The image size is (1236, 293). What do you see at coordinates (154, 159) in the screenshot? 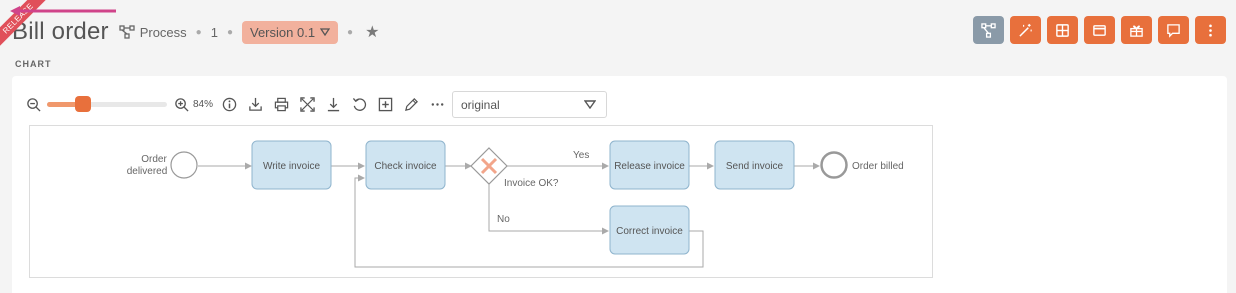
I see `start-event-label-line1: Order` at bounding box center [154, 159].